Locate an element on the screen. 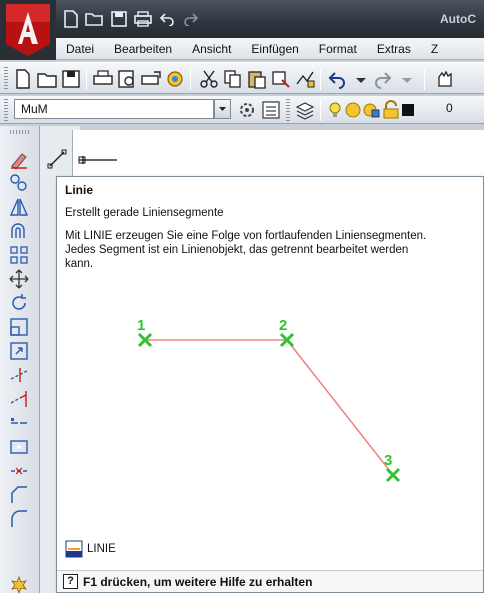 The height and width of the screenshot is (593, 484). line-icon is located at coordinates (57, 159).